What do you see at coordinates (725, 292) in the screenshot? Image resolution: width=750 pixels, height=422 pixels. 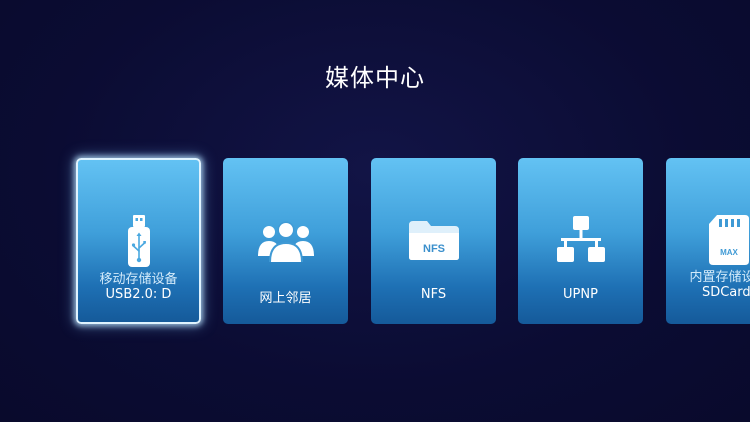 I see `card-label-secondary: SDCard:` at bounding box center [725, 292].